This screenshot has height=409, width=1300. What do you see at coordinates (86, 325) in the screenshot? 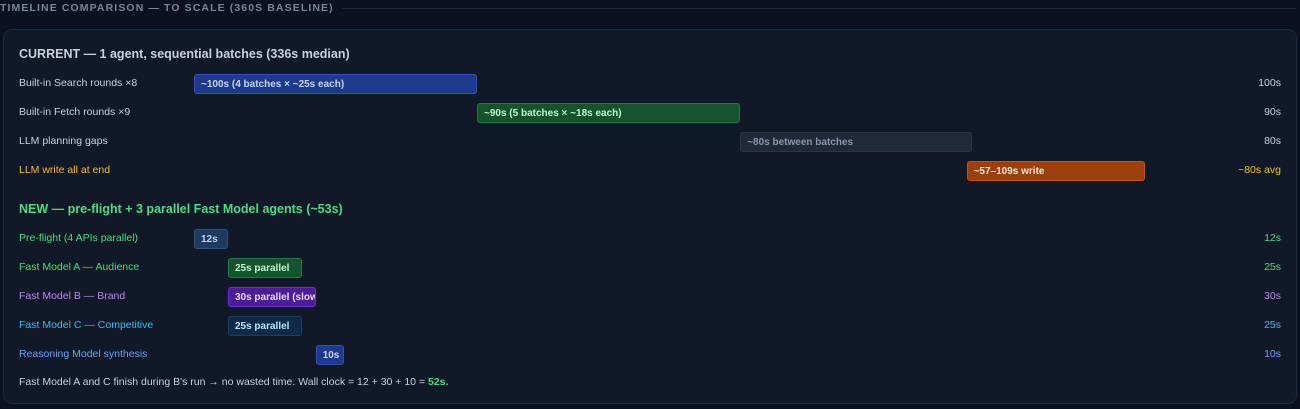
I see `row-label: Fast Model C — Competitive` at bounding box center [86, 325].